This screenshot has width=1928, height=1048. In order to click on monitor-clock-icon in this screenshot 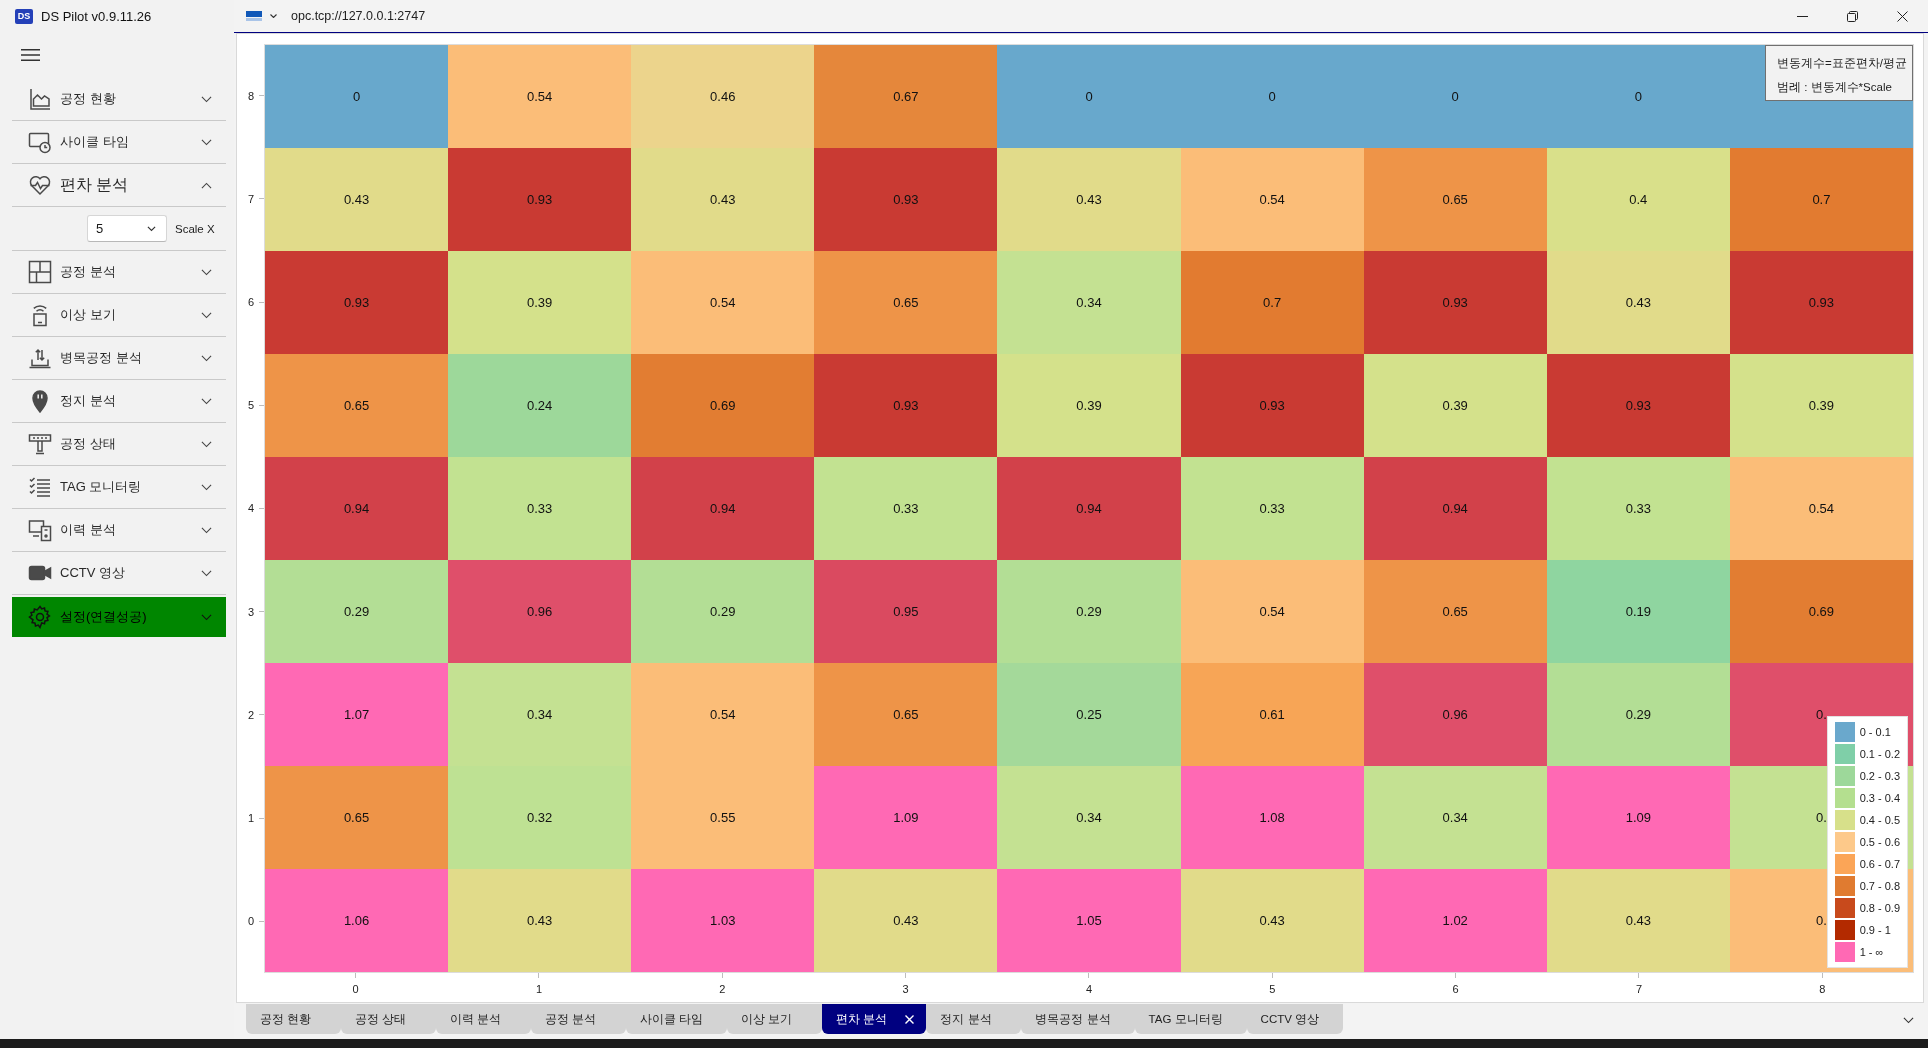, I will do `click(40, 142)`.